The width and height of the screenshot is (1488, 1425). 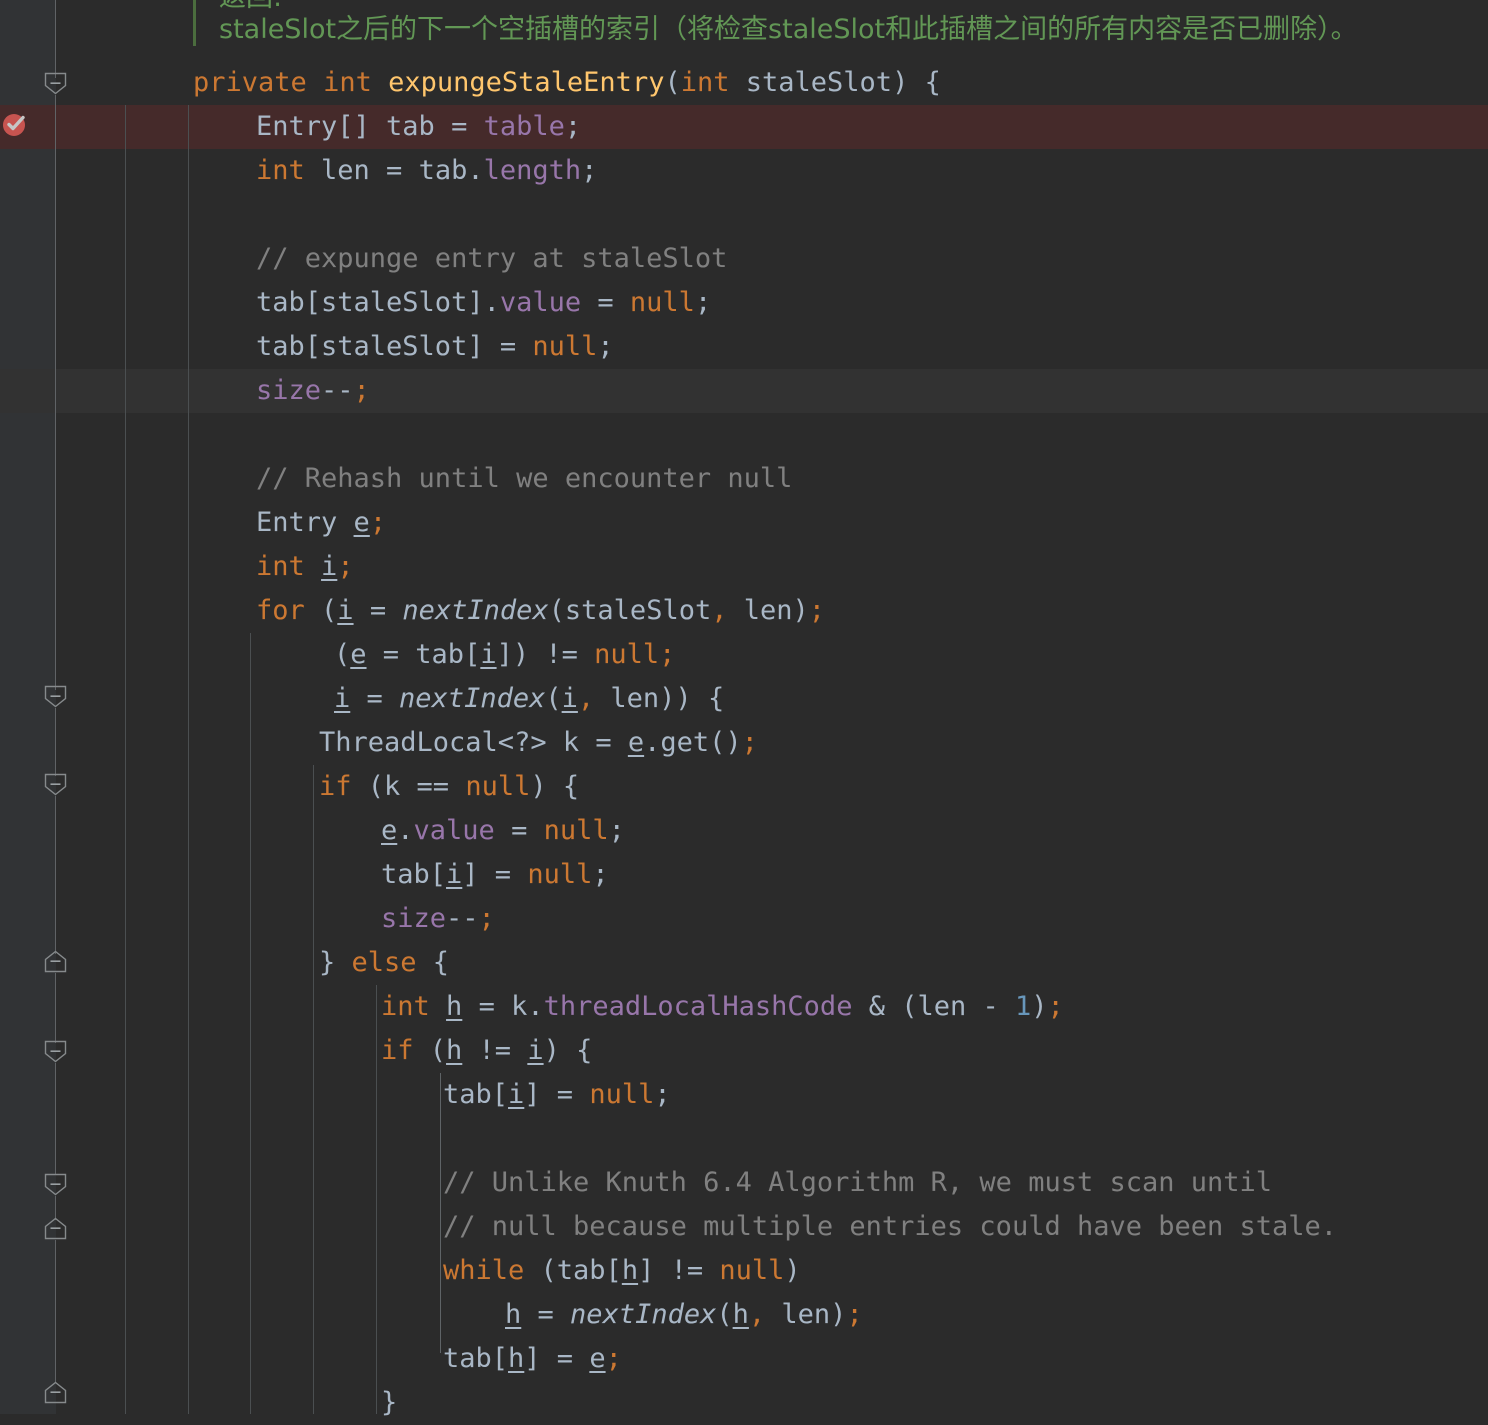 What do you see at coordinates (932, 82) in the screenshot?
I see `brace-open: {` at bounding box center [932, 82].